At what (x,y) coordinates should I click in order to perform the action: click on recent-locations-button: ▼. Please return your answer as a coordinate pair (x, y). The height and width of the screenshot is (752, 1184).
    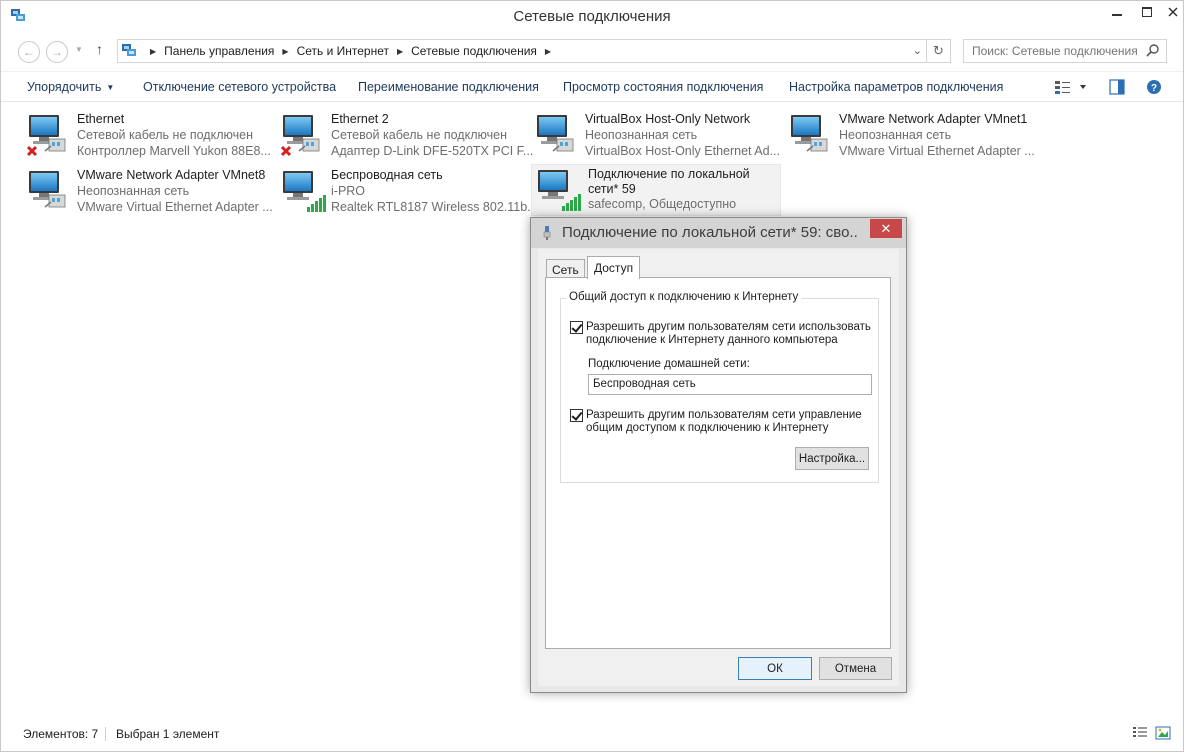
    Looking at the image, I should click on (79, 49).